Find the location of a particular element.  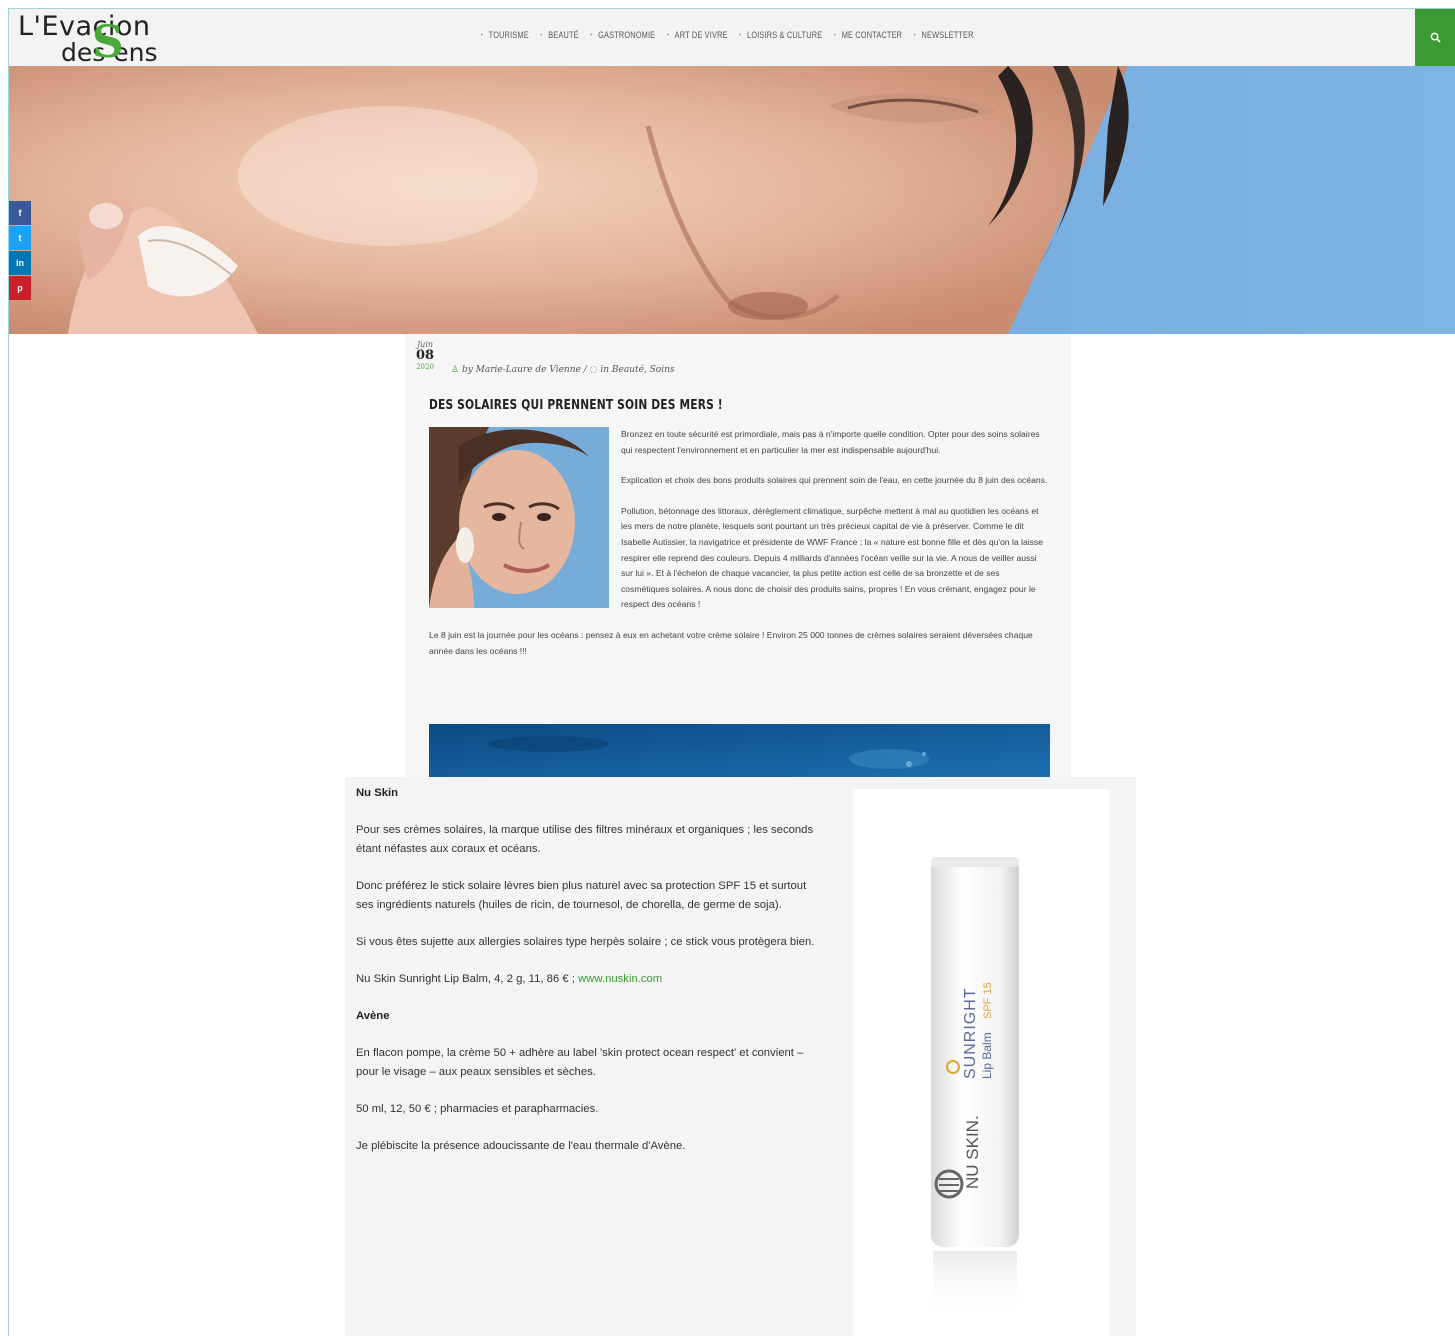

nuskin-link: www.nuskin.com is located at coordinates (620, 979).